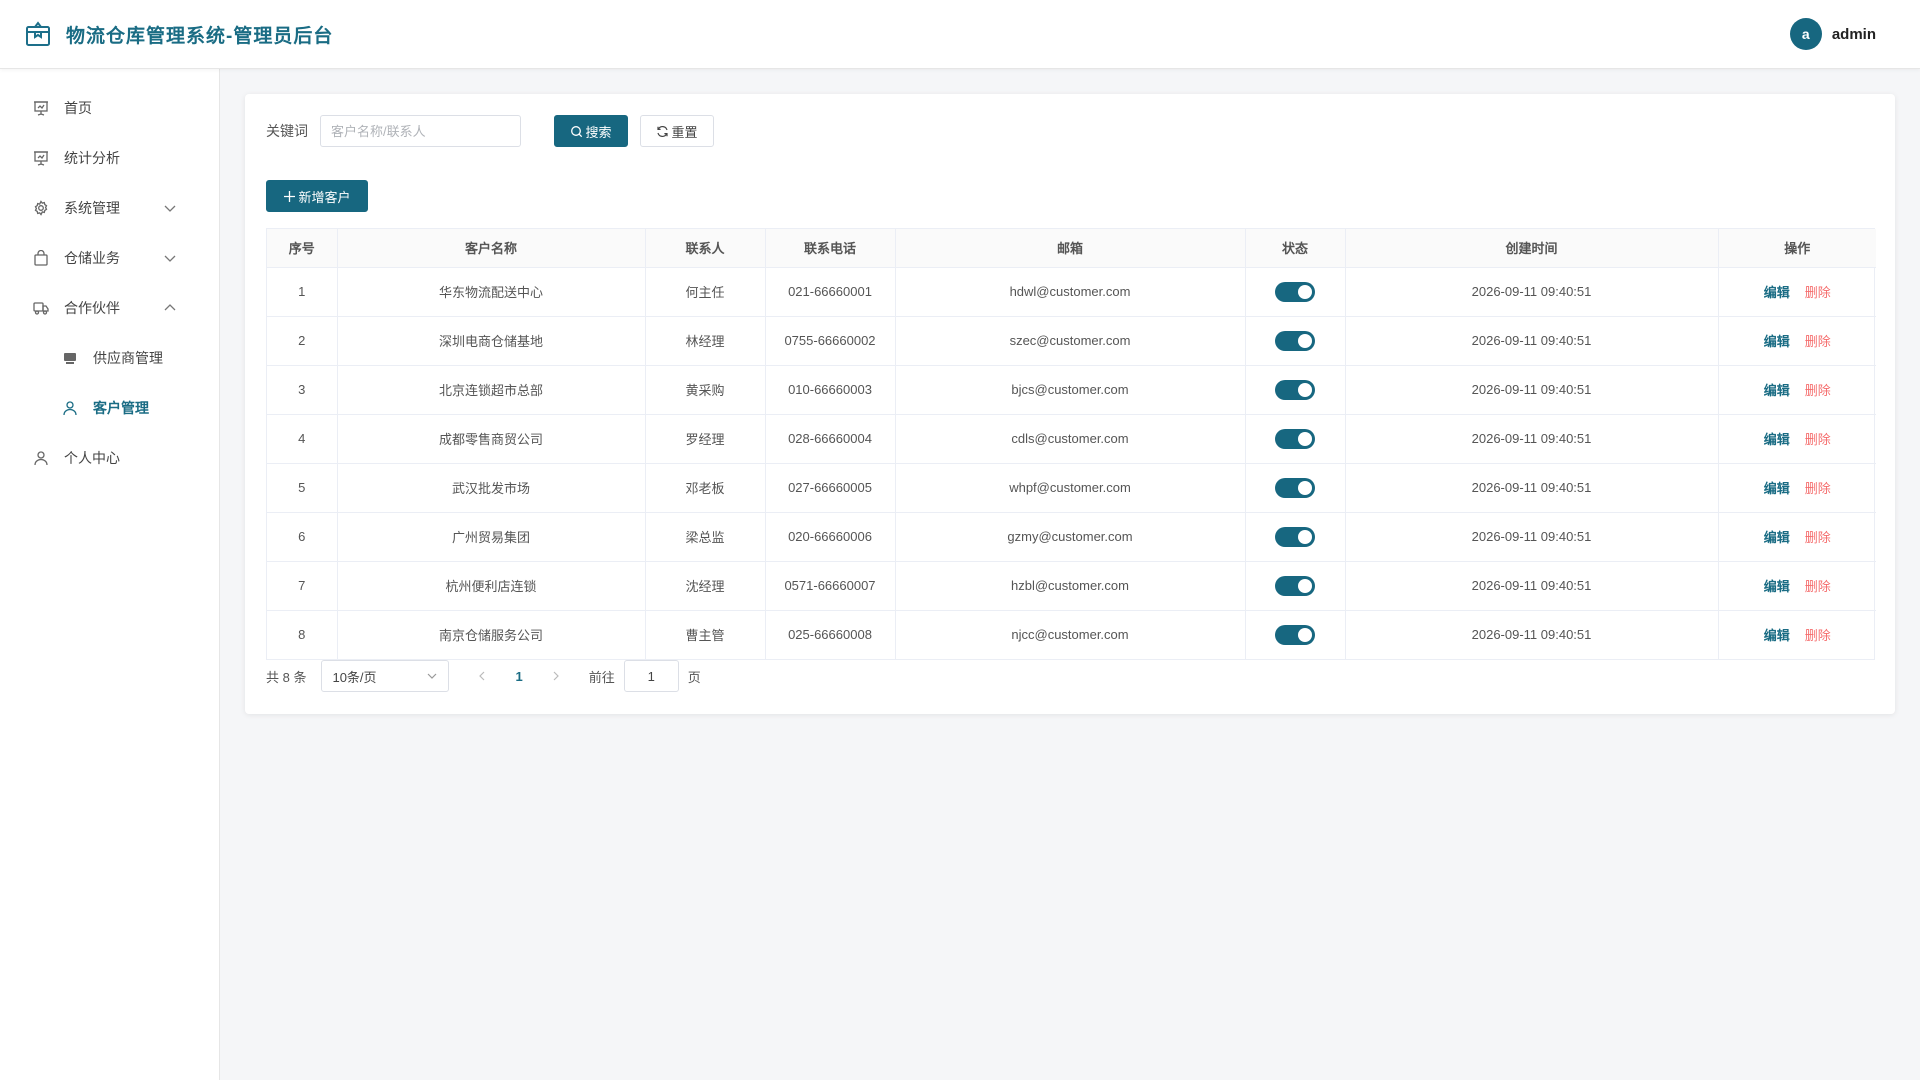  What do you see at coordinates (651, 676) in the screenshot?
I see `goto-page-input` at bounding box center [651, 676].